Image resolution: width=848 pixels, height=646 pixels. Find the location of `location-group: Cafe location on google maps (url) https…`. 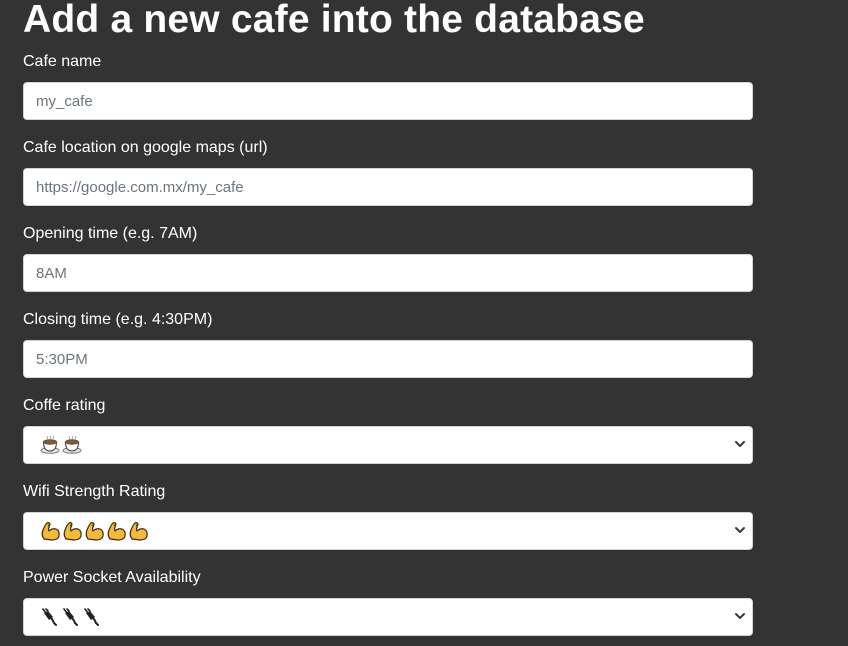

location-group: Cafe location on google maps (url) https… is located at coordinates (388, 172).